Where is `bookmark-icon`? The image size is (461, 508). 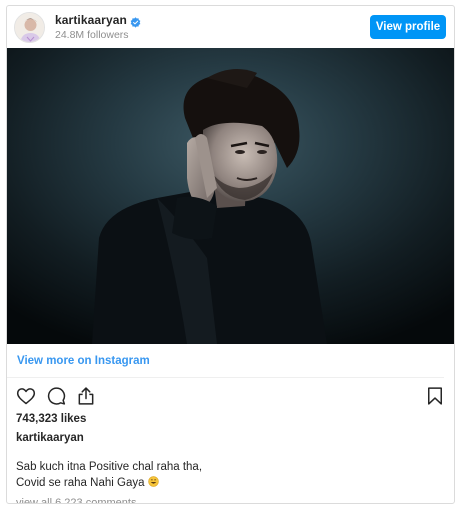
bookmark-icon is located at coordinates (435, 396).